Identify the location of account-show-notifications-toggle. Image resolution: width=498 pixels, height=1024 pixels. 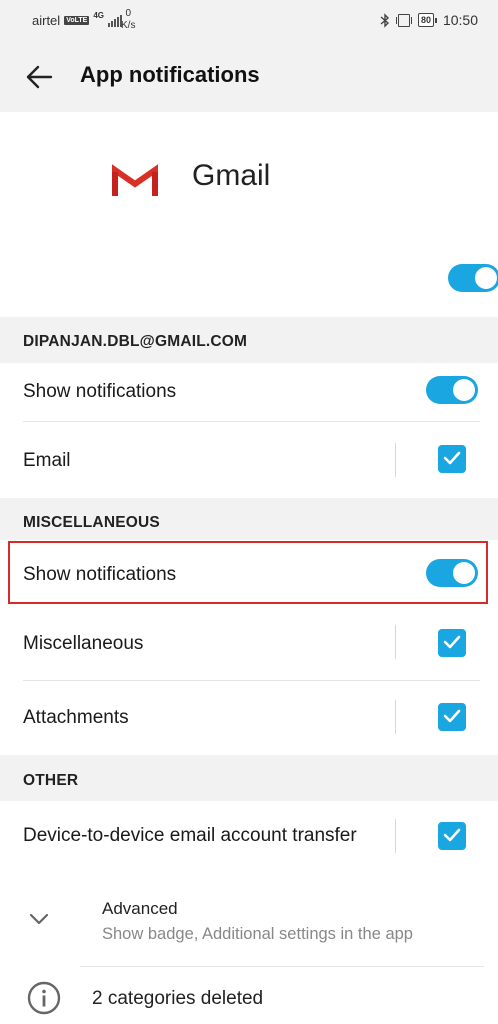
(452, 390).